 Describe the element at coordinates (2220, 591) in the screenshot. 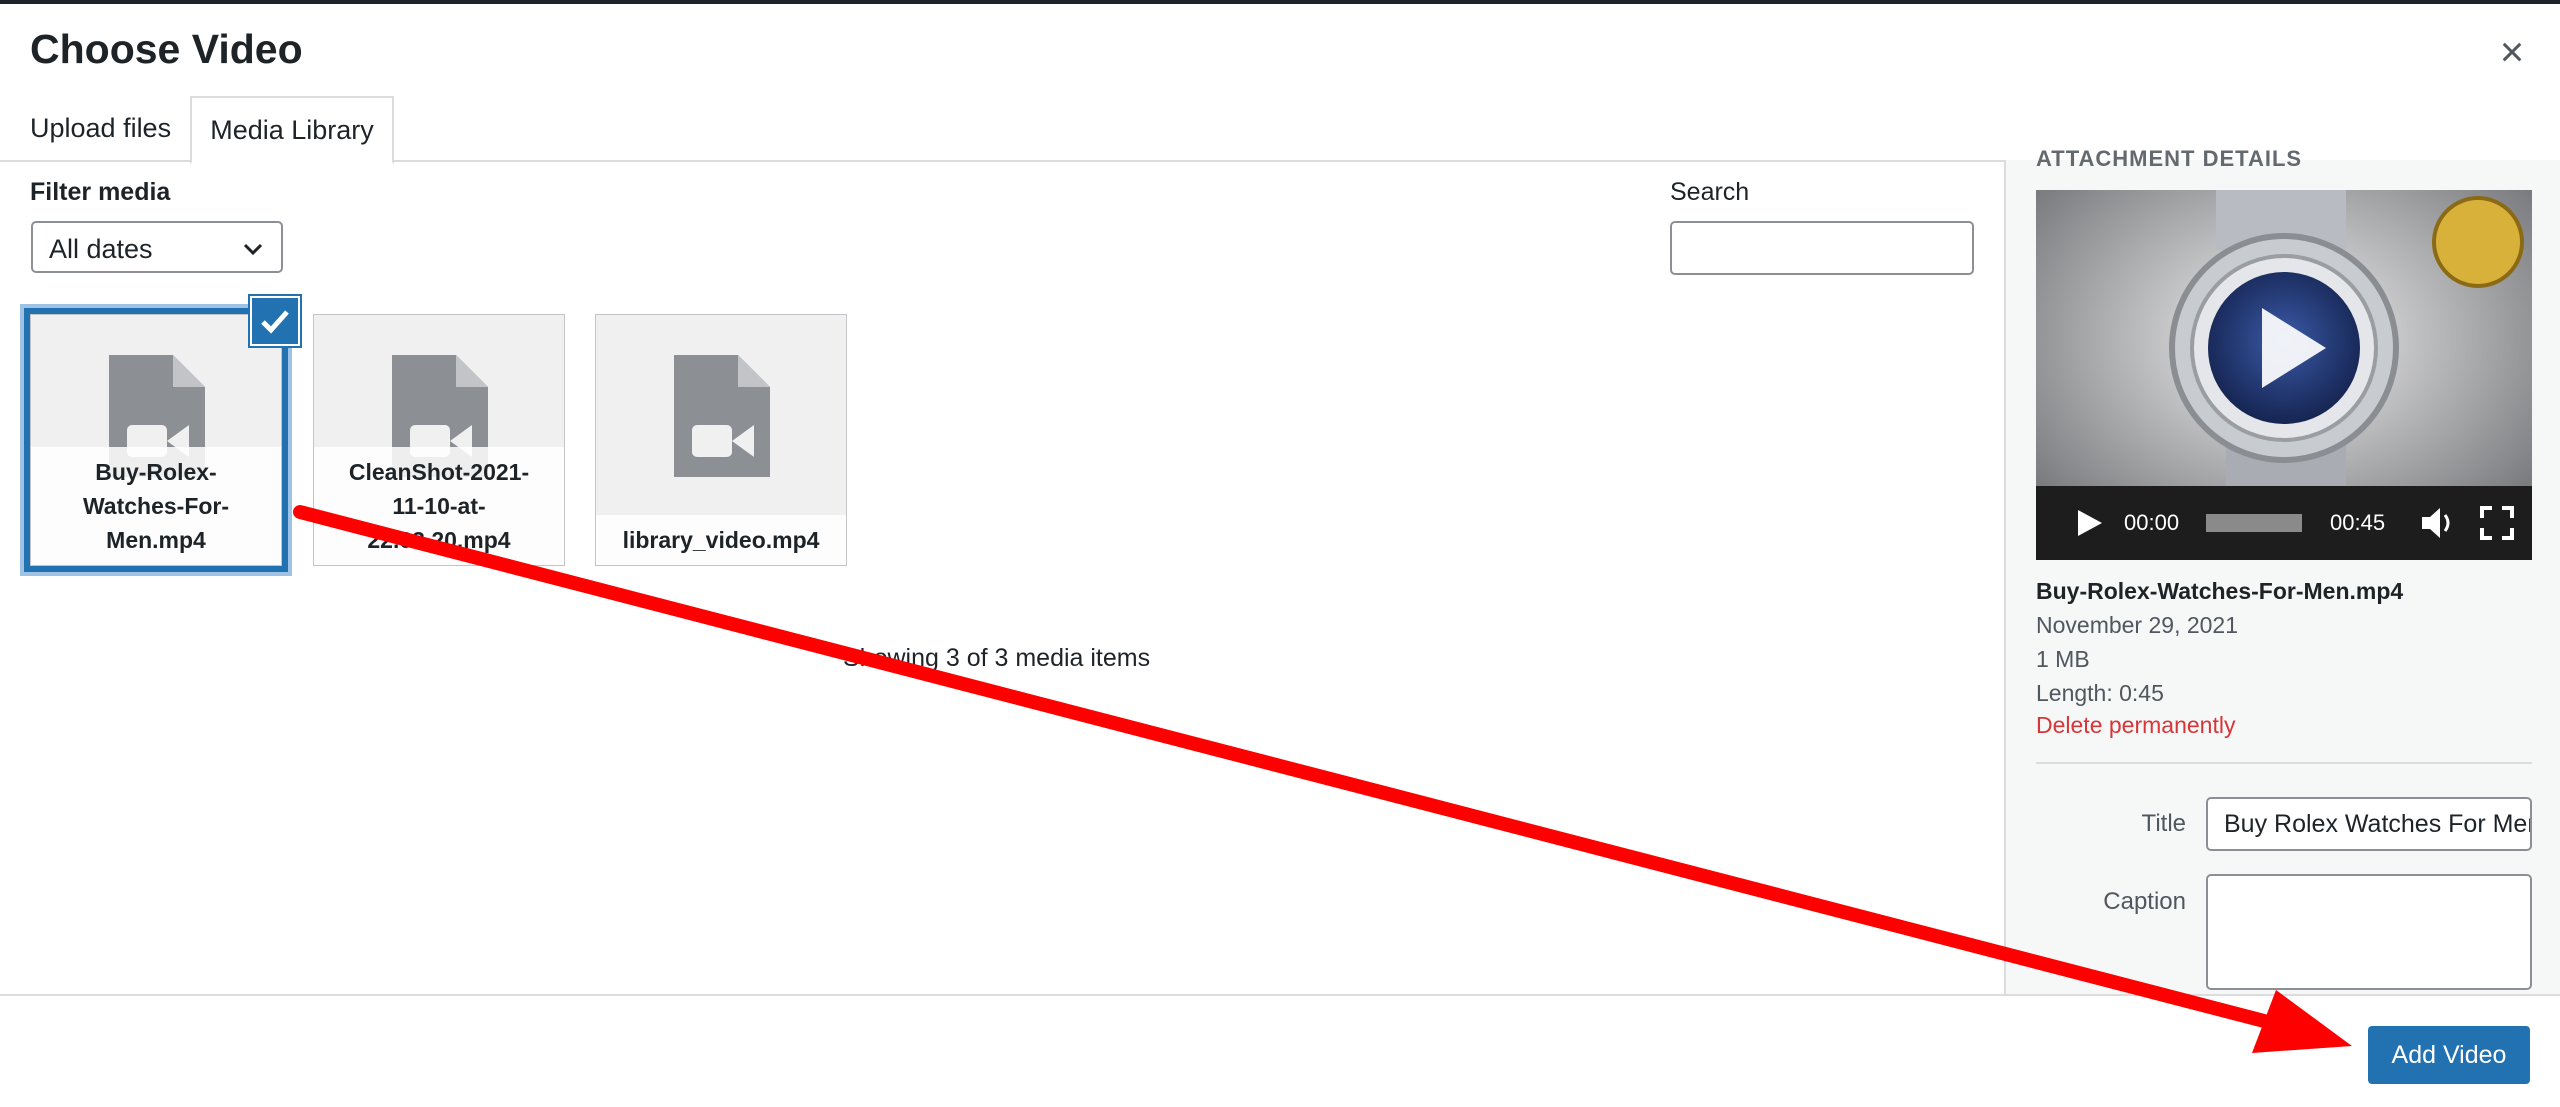

I see `attachment-filename: Buy-Rolex-Watches-For-Men.mp4` at that location.